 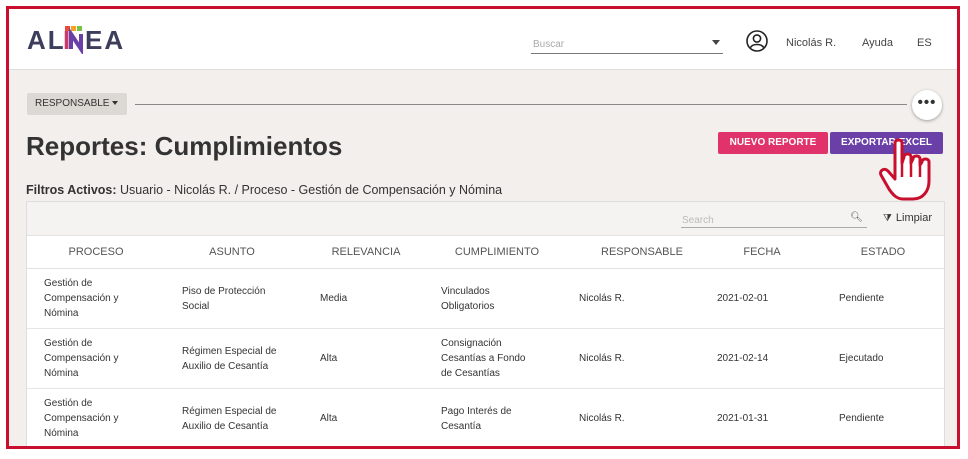 I want to click on cell-fecha: 2021-02-14, so click(x=743, y=358).